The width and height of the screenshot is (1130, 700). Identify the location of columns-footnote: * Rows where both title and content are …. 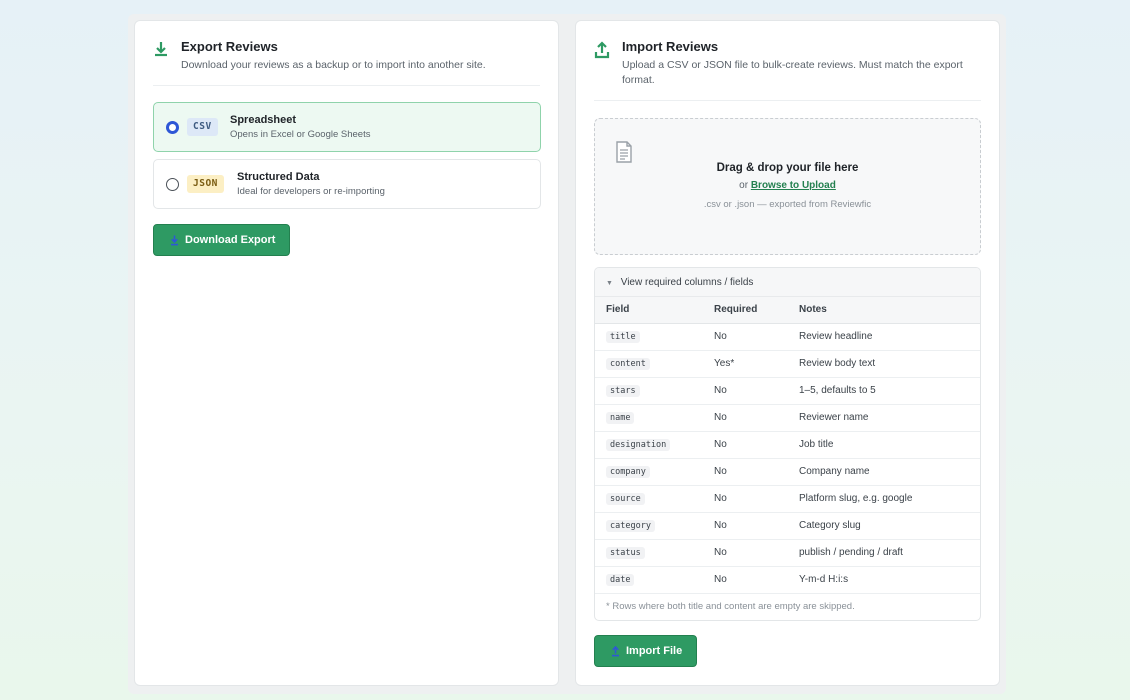
(730, 606).